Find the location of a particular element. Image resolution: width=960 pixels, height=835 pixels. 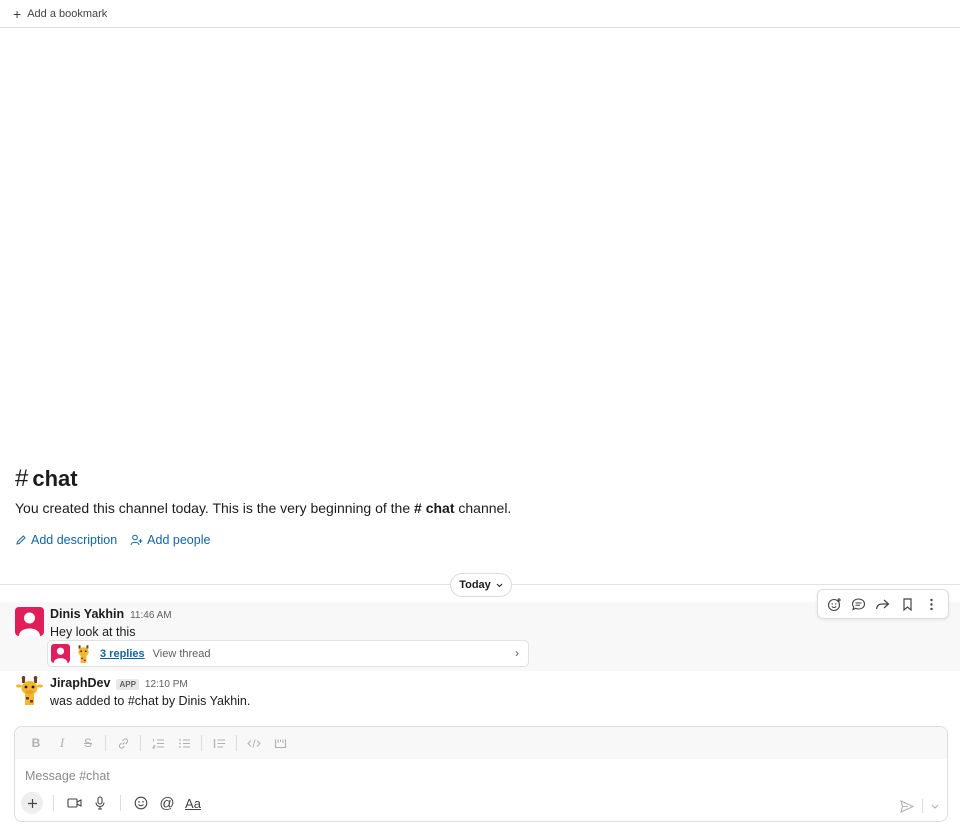

add-description-label: Add description is located at coordinates (74, 540).